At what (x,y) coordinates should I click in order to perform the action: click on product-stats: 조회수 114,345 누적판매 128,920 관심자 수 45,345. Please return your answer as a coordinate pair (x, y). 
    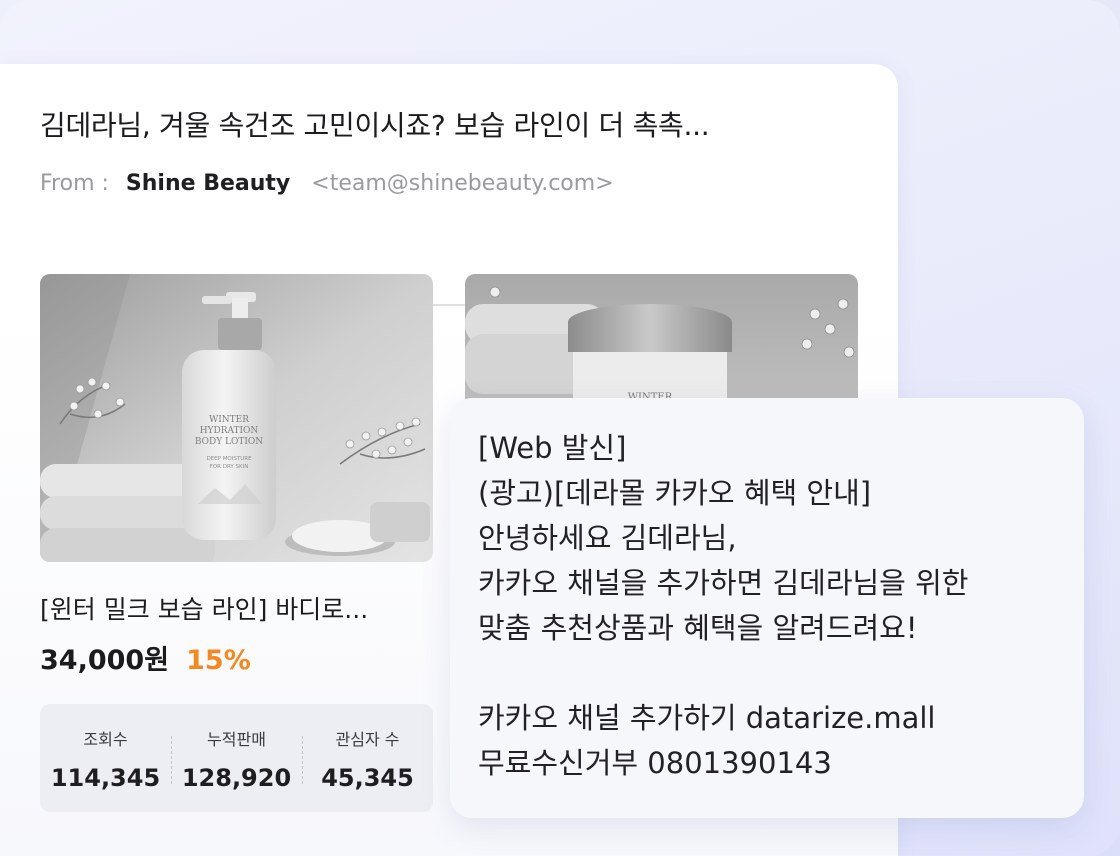
    Looking at the image, I should click on (236, 758).